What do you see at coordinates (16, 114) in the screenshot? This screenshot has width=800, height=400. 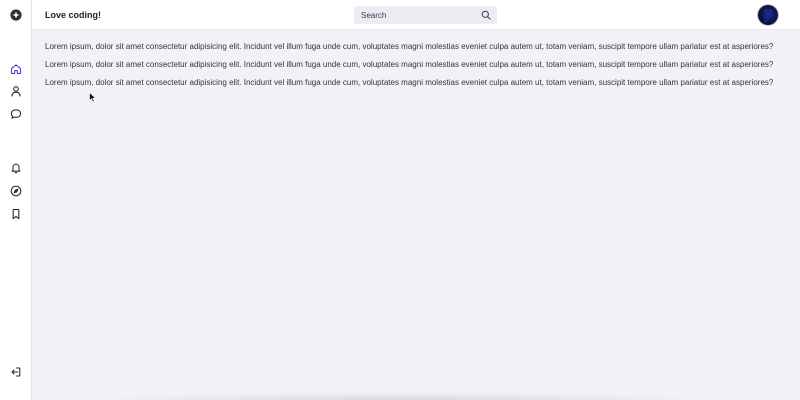 I see `message-icon` at bounding box center [16, 114].